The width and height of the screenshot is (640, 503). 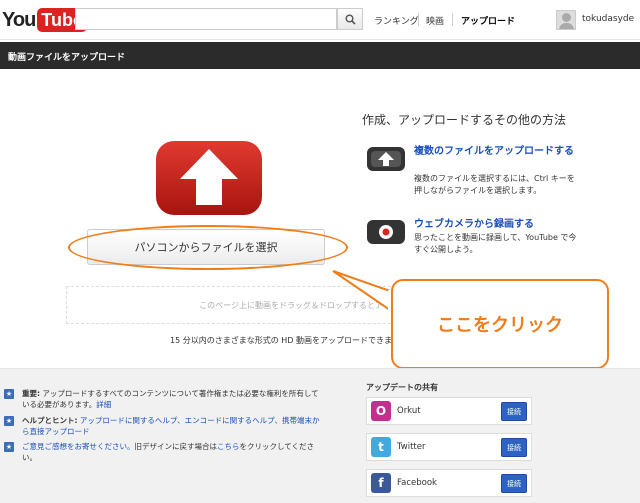 What do you see at coordinates (364, 292) in the screenshot?
I see `callout-pointer` at bounding box center [364, 292].